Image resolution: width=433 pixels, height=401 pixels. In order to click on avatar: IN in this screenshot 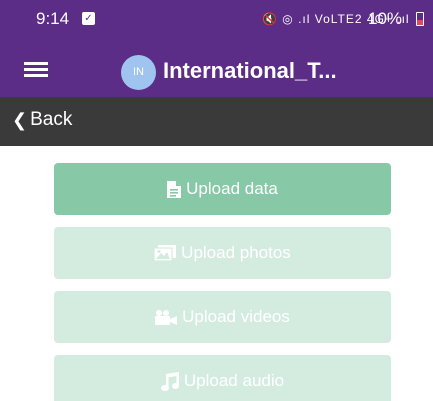, I will do `click(138, 72)`.